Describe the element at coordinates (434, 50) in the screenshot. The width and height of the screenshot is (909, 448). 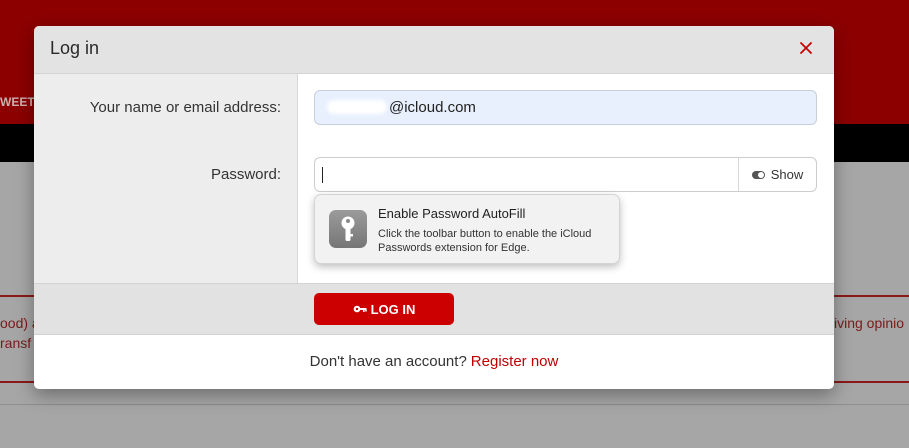
I see `modal-header: Log in` at that location.